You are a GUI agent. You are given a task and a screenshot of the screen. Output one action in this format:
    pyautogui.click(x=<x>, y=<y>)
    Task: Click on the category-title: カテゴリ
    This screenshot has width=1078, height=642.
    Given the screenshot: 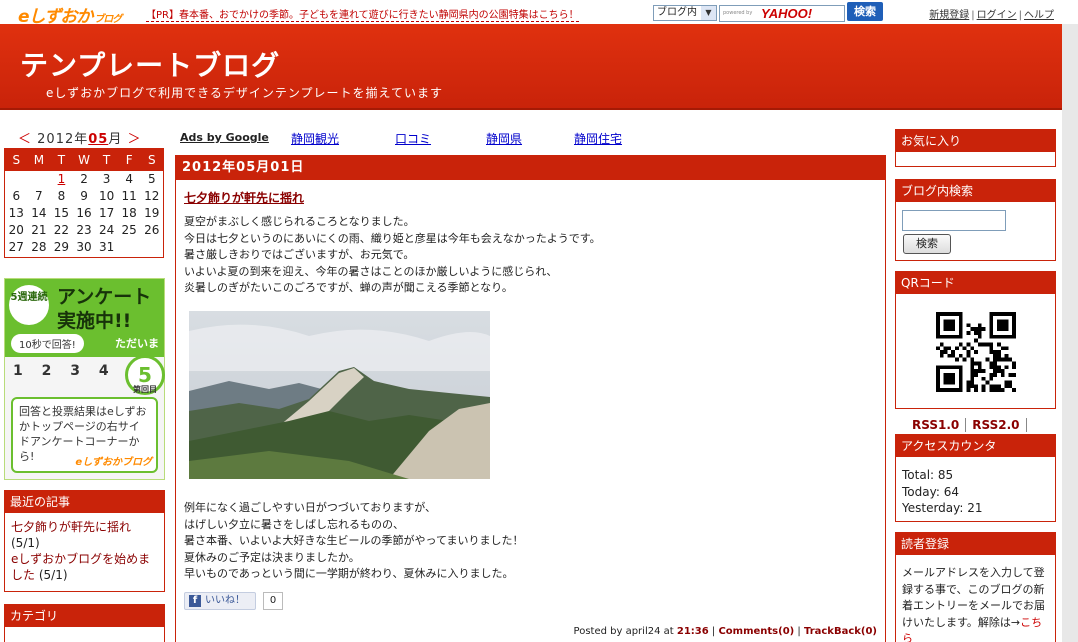 What is the action you would take?
    pyautogui.click(x=84, y=616)
    